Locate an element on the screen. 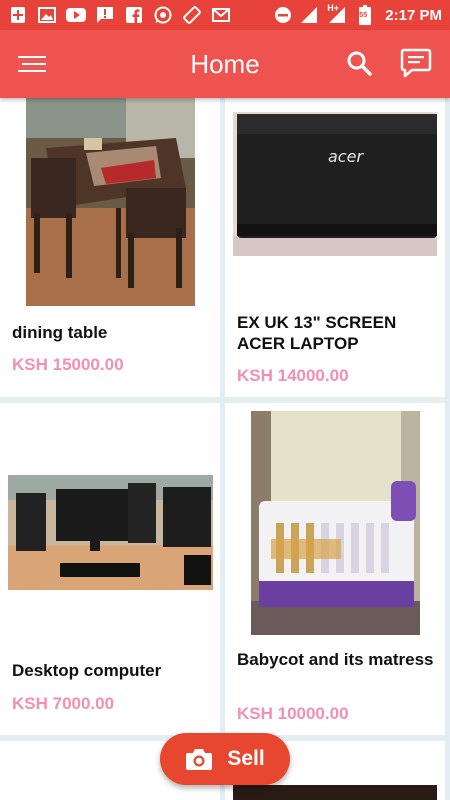 This screenshot has width=450, height=800. camera-icon is located at coordinates (199, 759).